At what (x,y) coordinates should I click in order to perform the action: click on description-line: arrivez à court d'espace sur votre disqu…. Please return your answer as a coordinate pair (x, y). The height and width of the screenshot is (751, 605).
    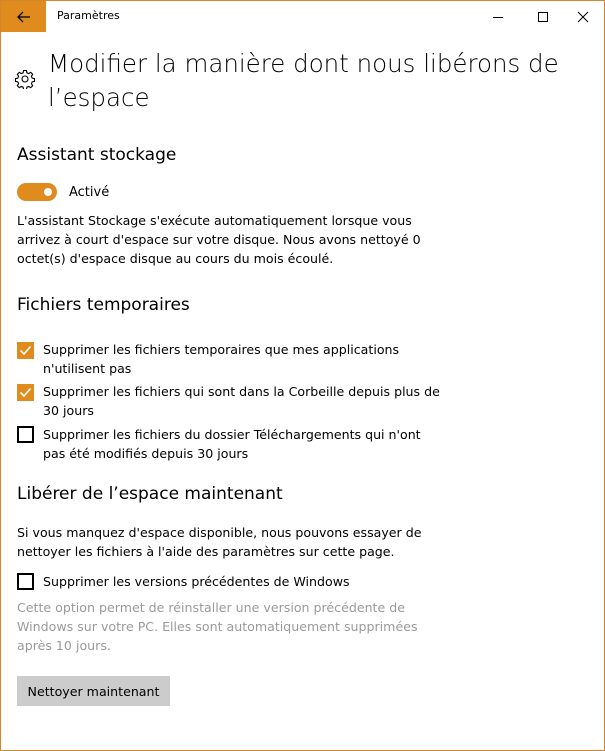
    Looking at the image, I should click on (219, 239).